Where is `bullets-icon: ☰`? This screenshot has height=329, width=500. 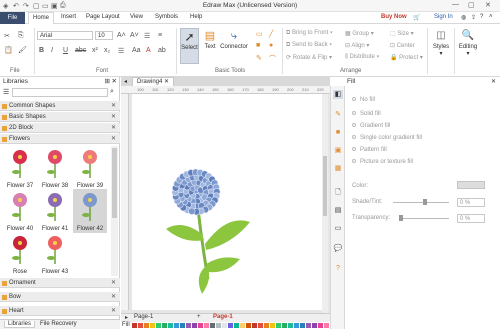 bullets-icon: ☰ is located at coordinates (147, 36).